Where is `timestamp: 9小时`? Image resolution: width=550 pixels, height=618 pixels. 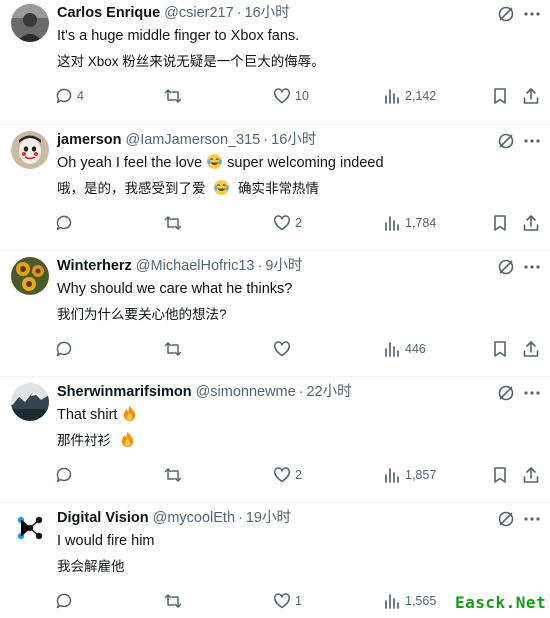 timestamp: 9小时 is located at coordinates (283, 266).